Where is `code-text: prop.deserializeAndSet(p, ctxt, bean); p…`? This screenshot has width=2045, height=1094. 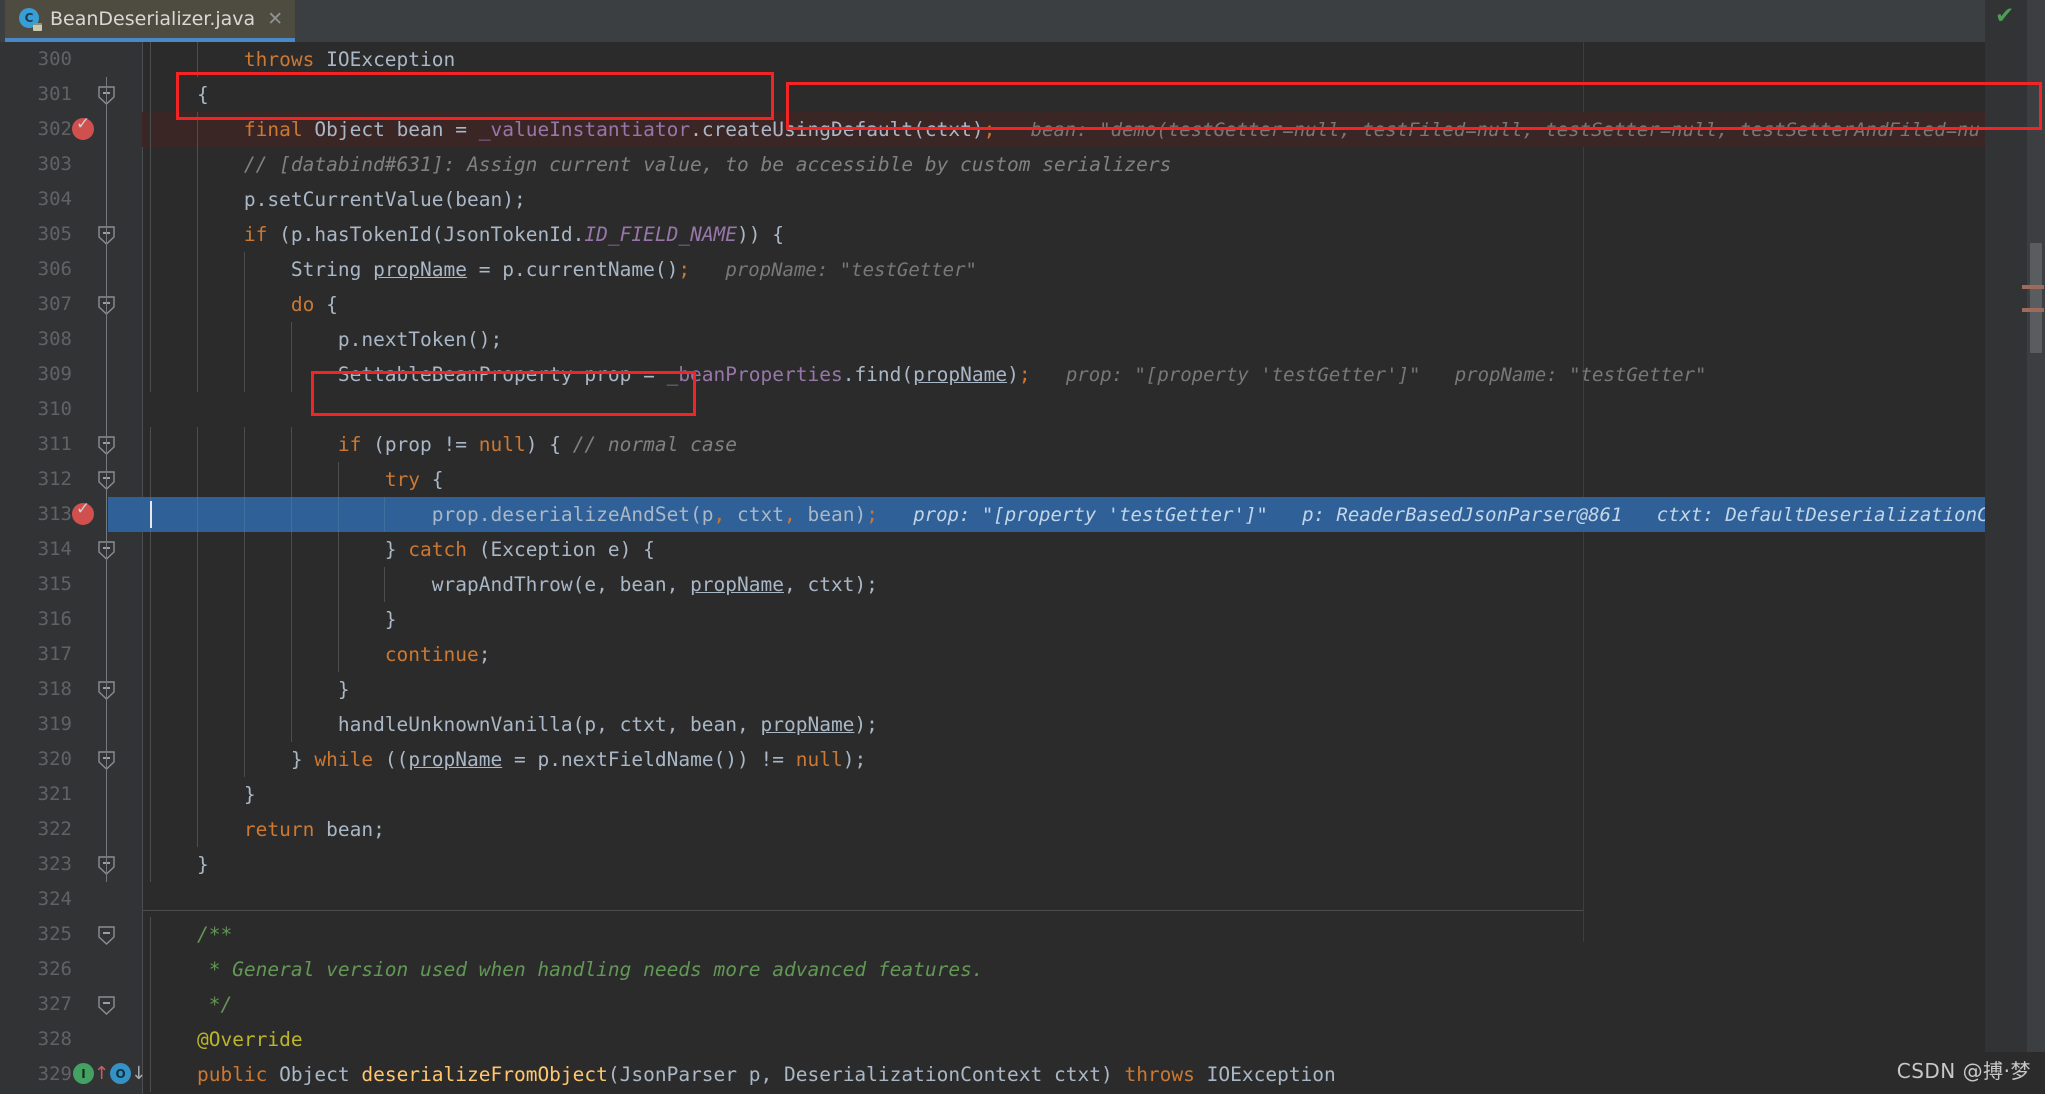 code-text: prop.deserializeAndSet(p, ctxt, bean); p… is located at coordinates (1075, 514).